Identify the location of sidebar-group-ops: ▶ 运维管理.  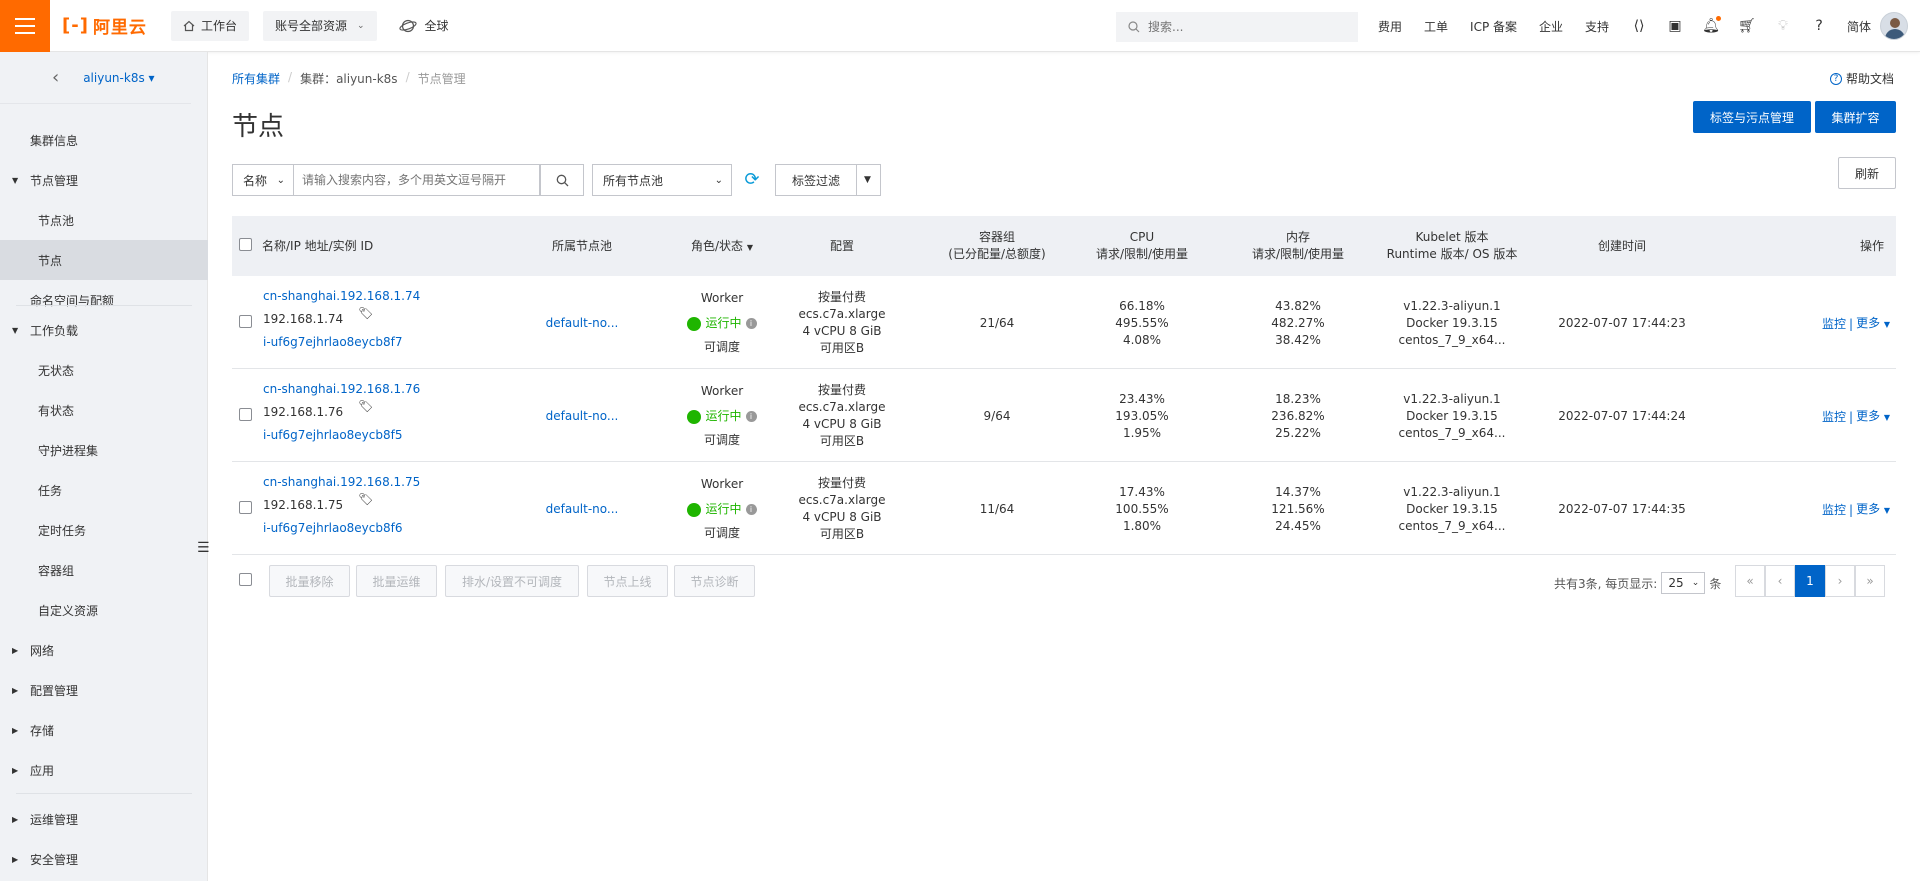
(104, 819).